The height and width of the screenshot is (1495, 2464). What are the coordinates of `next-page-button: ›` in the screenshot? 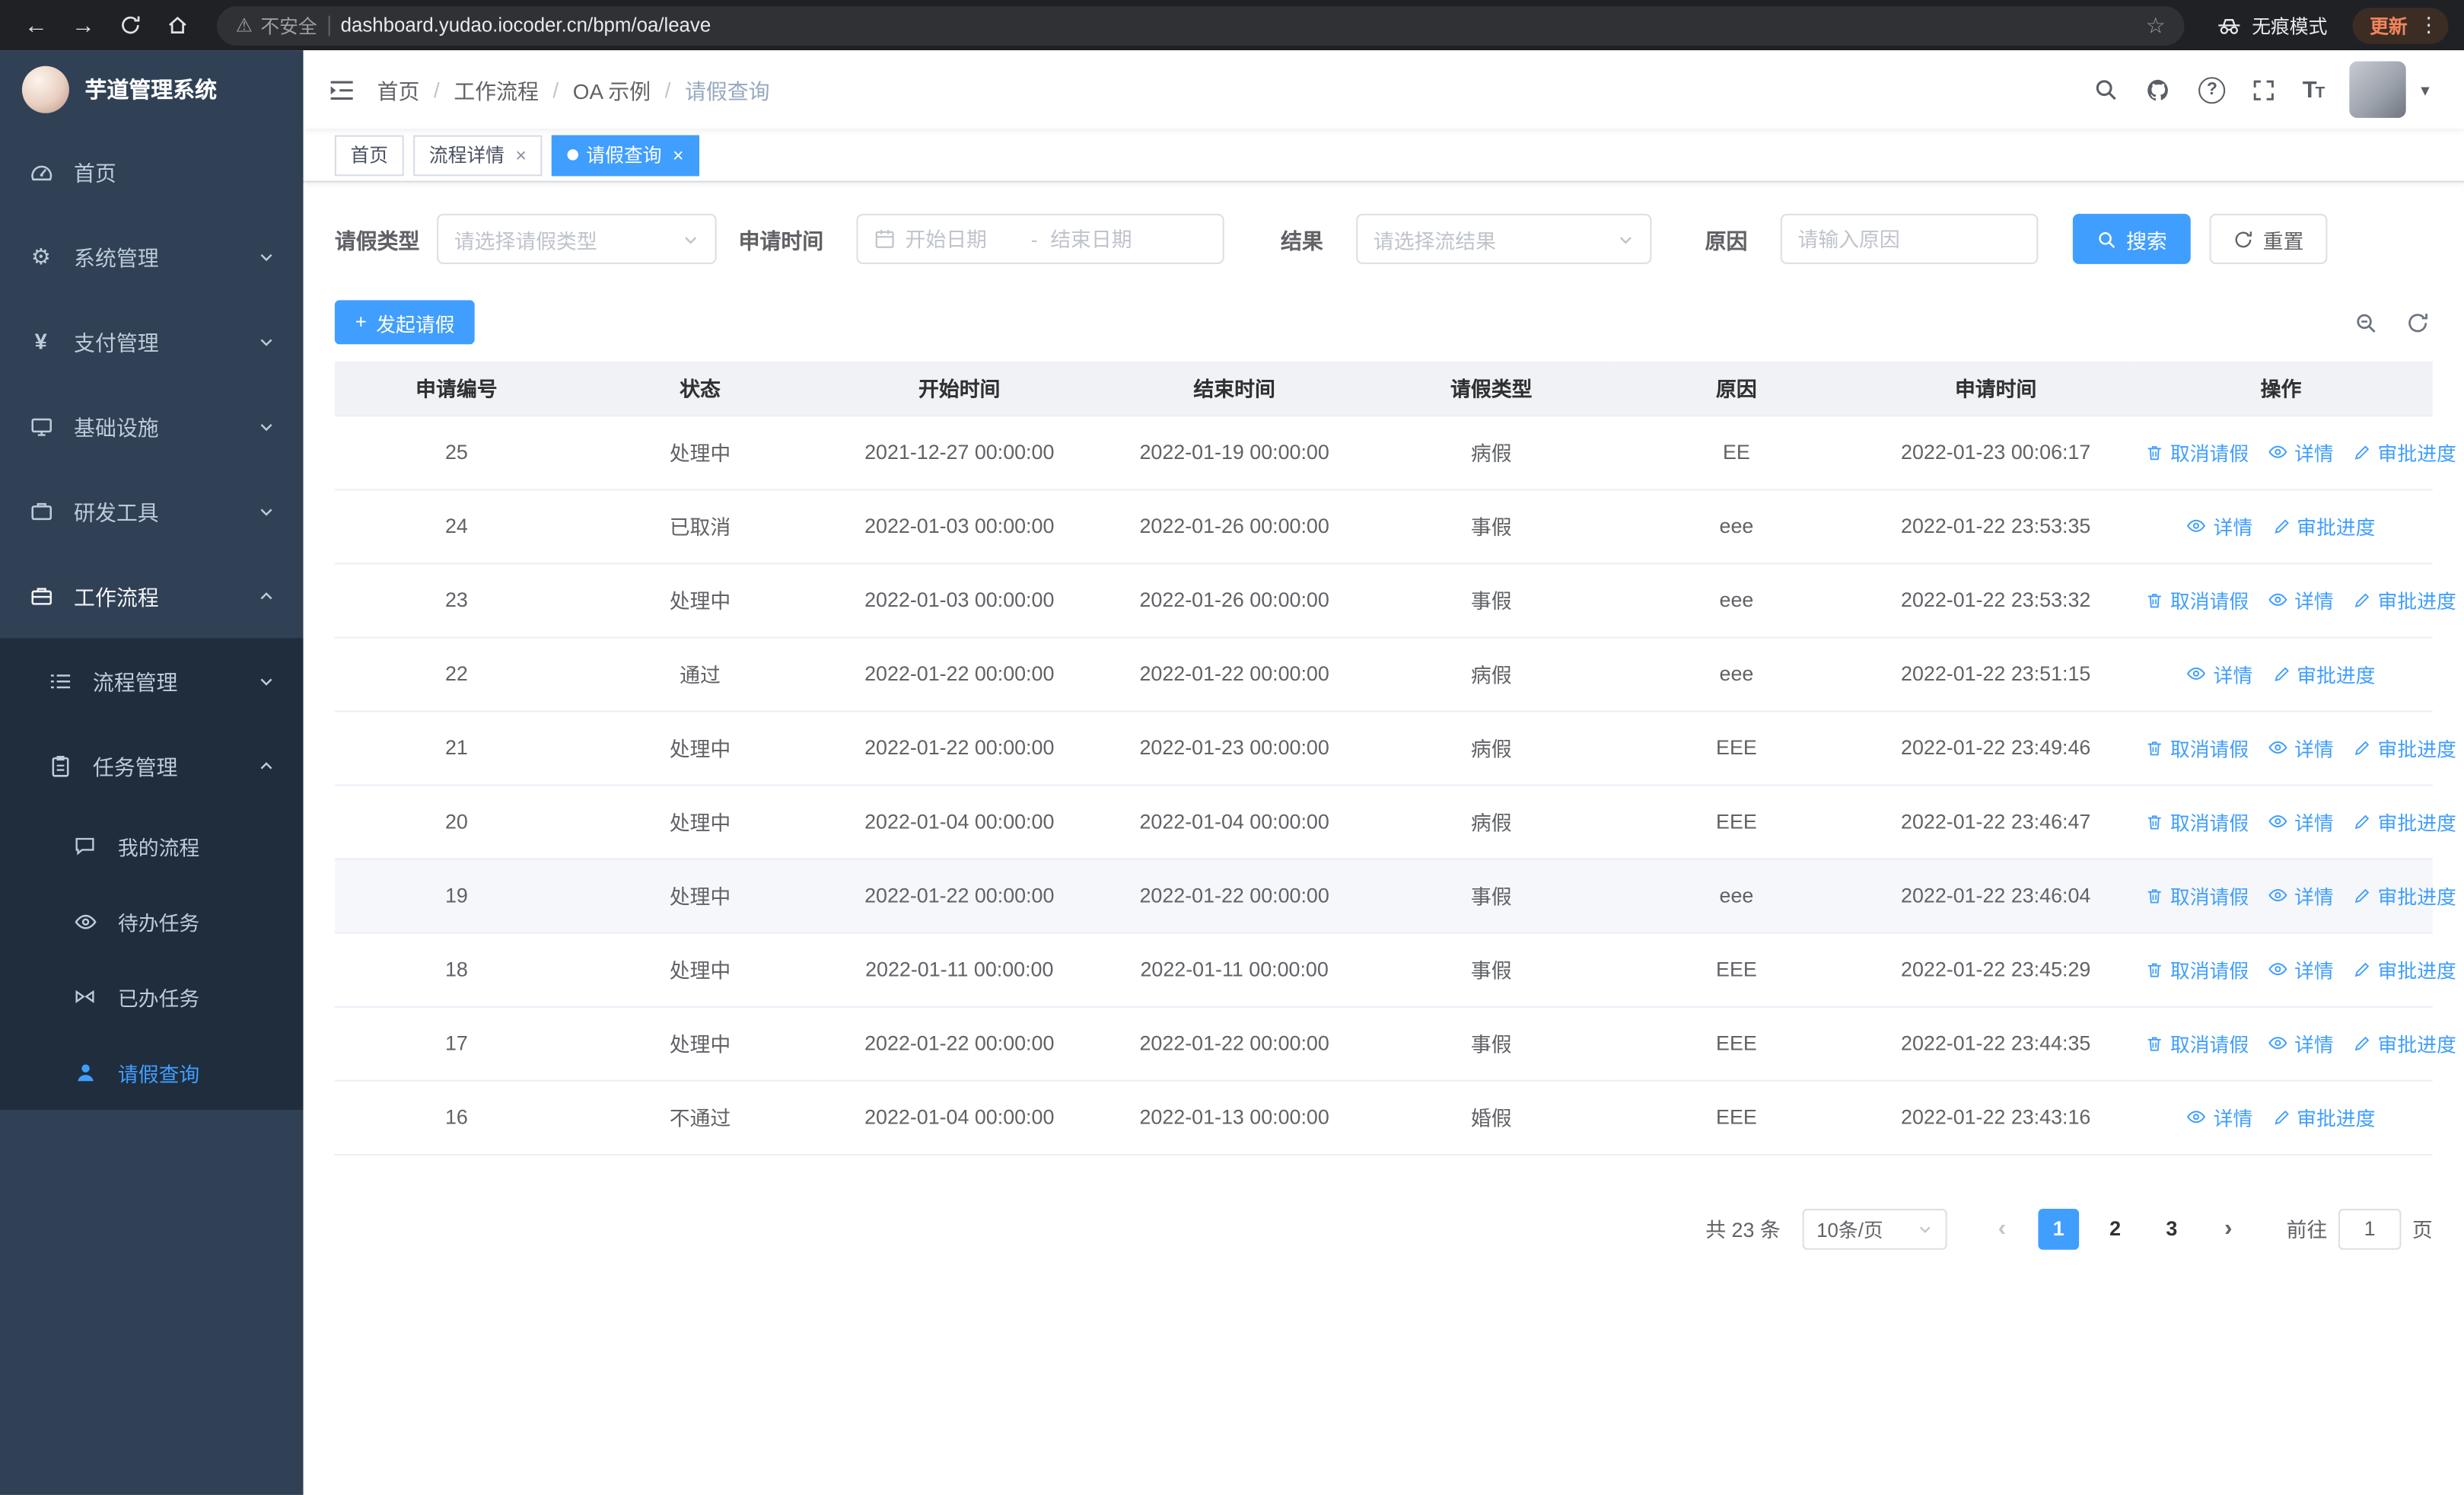 It's located at (2228, 1229).